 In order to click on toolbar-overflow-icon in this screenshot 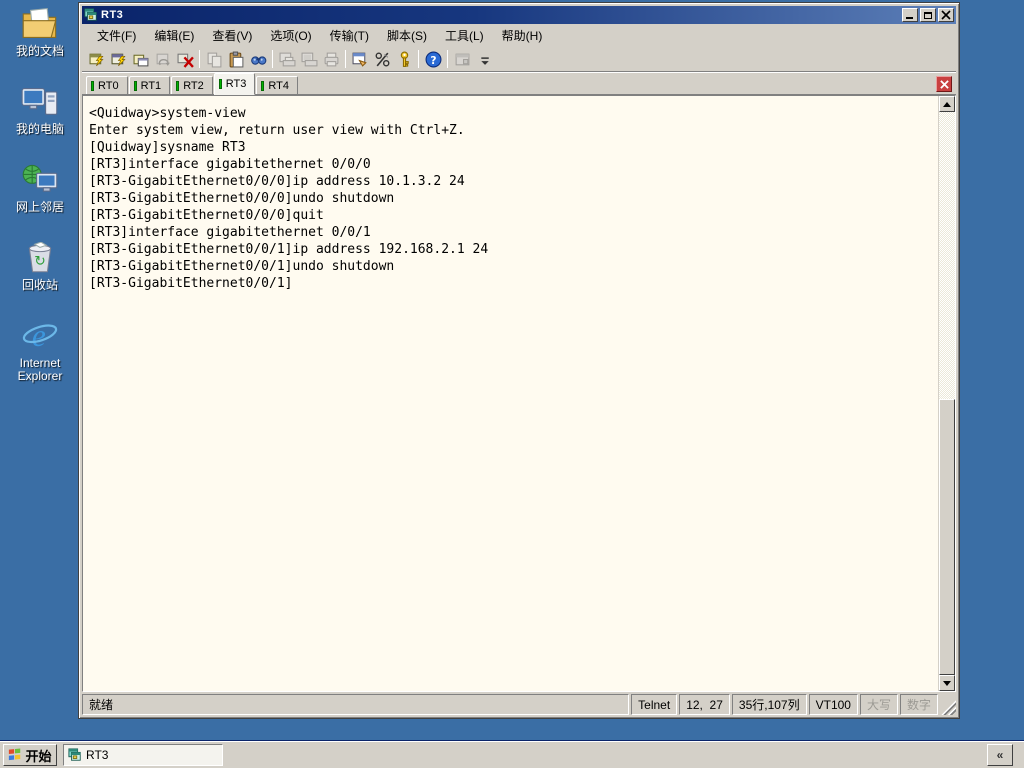, I will do `click(484, 59)`.